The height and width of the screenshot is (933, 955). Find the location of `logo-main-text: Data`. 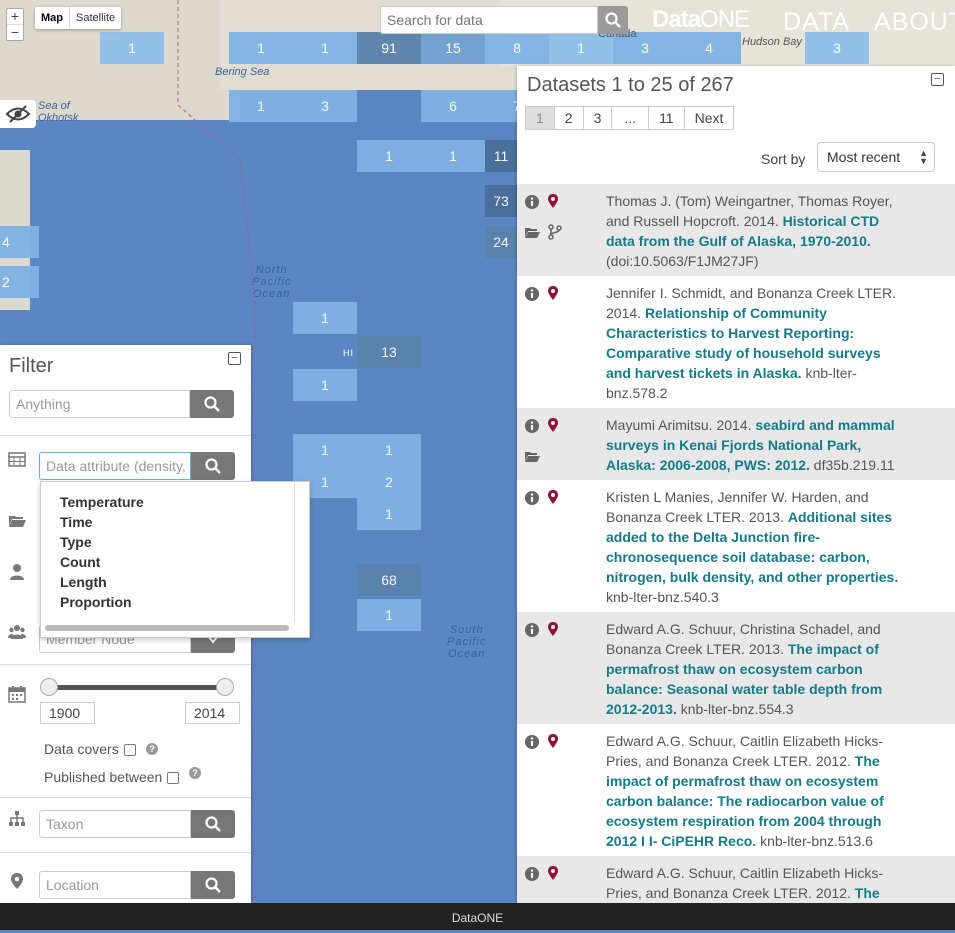

logo-main-text: Data is located at coordinates (676, 19).